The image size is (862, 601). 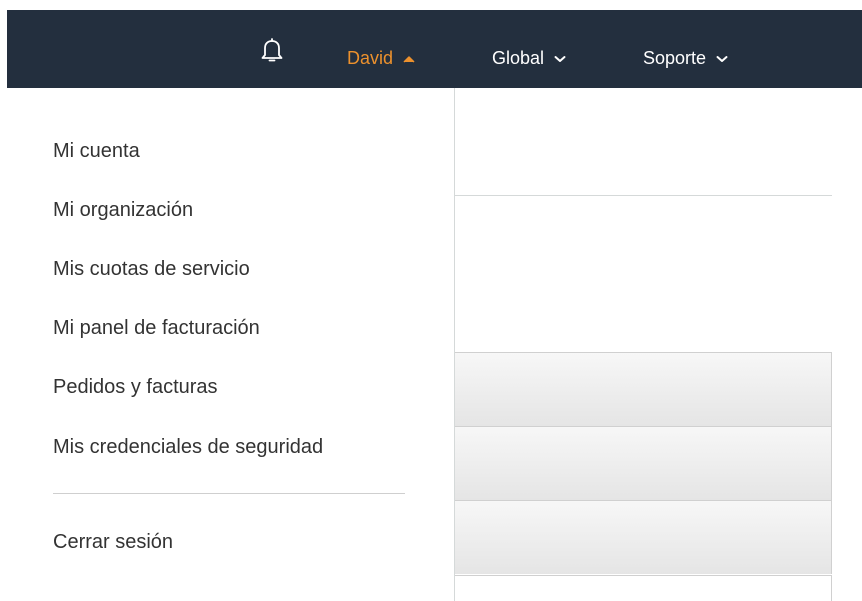 I want to click on support-menu-button: Soporte, so click(x=685, y=58).